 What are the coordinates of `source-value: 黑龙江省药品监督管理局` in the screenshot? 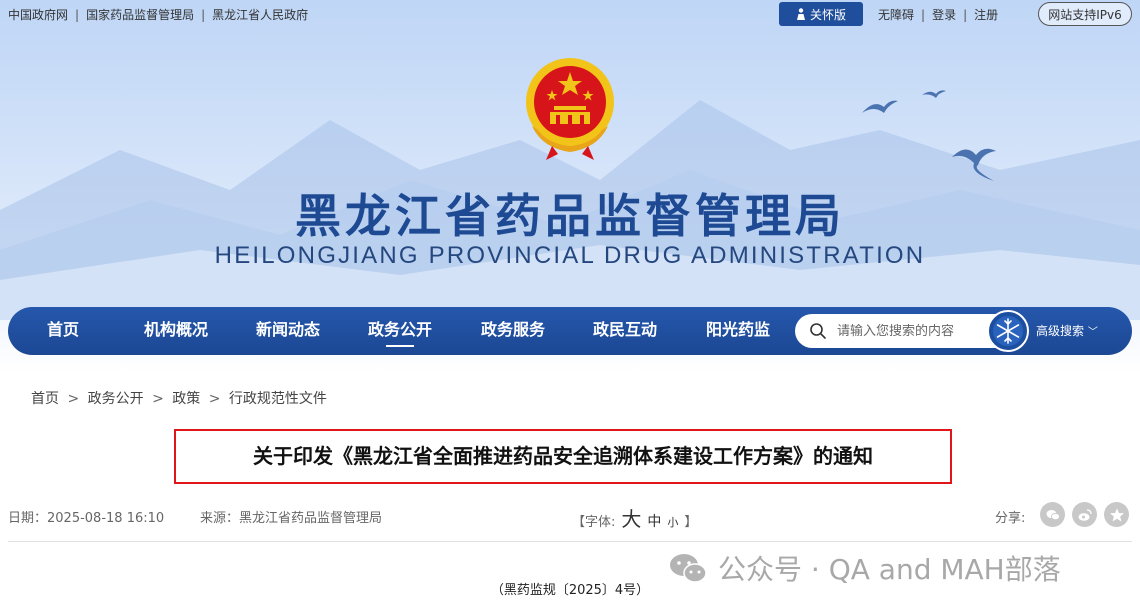 It's located at (311, 518).